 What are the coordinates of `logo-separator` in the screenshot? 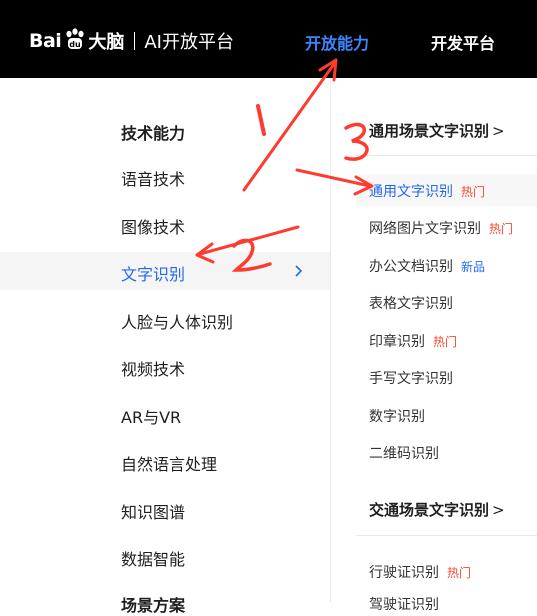 It's located at (135, 41).